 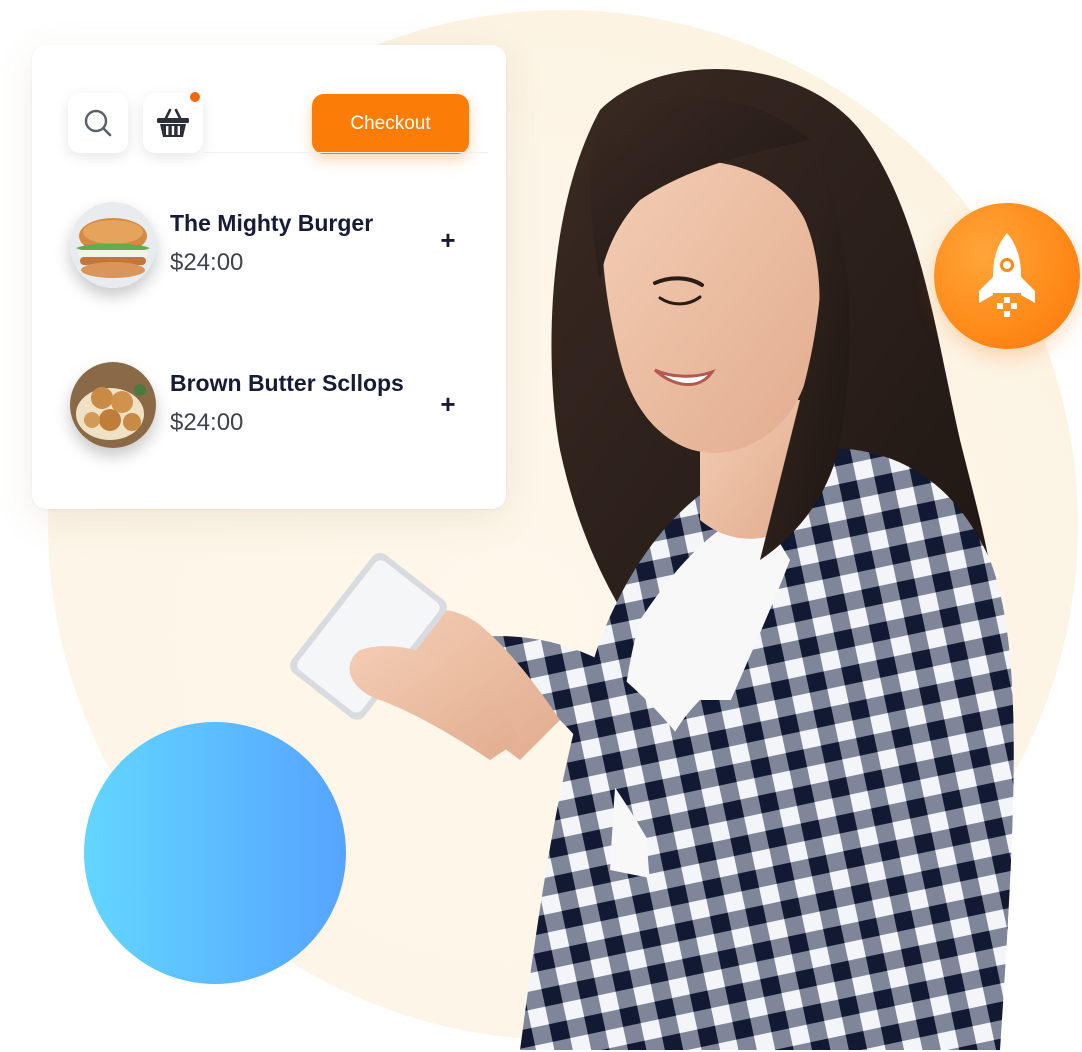 I want to click on rocket-icon, so click(x=1007, y=275).